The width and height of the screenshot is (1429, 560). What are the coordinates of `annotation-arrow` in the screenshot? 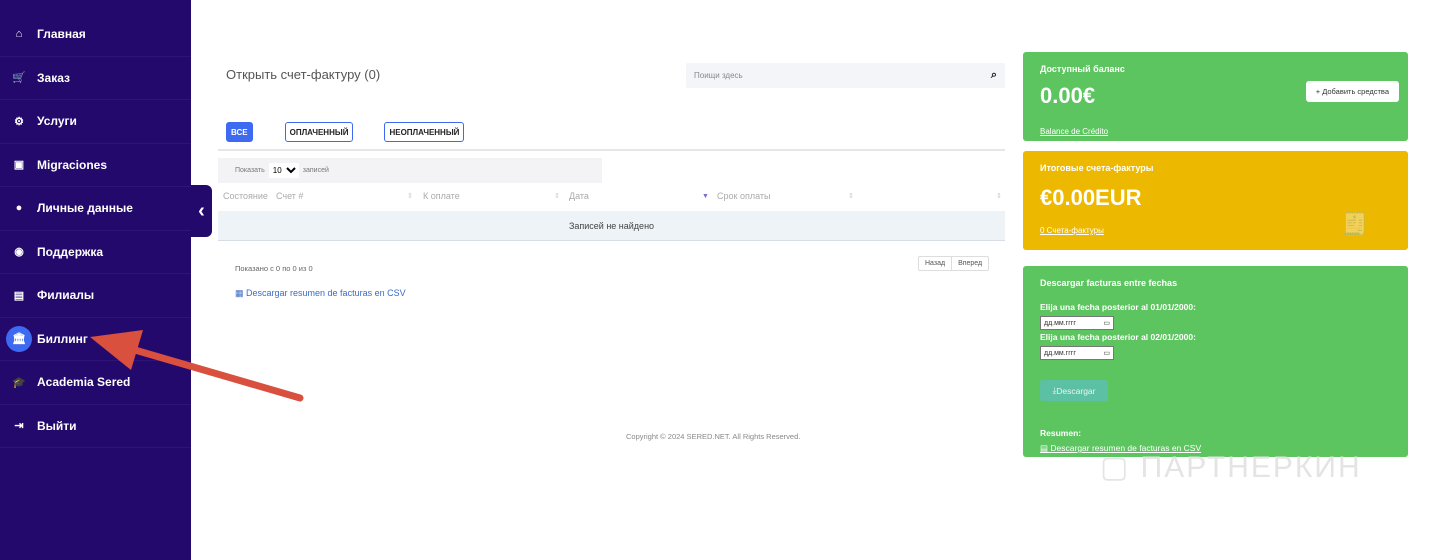 It's located at (197, 366).